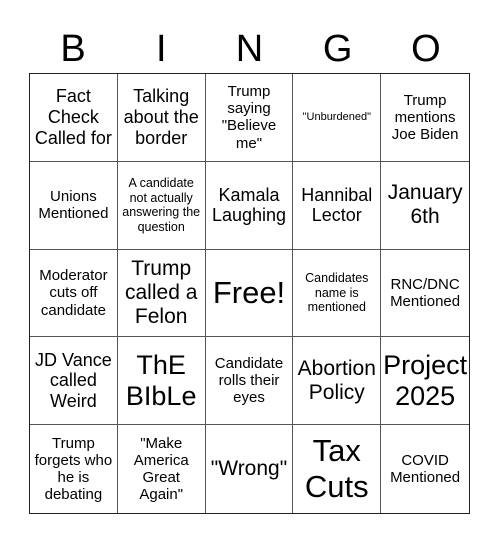 This screenshot has width=500, height=544. I want to click on bingo-cell: Unions Mentioned, so click(74, 205).